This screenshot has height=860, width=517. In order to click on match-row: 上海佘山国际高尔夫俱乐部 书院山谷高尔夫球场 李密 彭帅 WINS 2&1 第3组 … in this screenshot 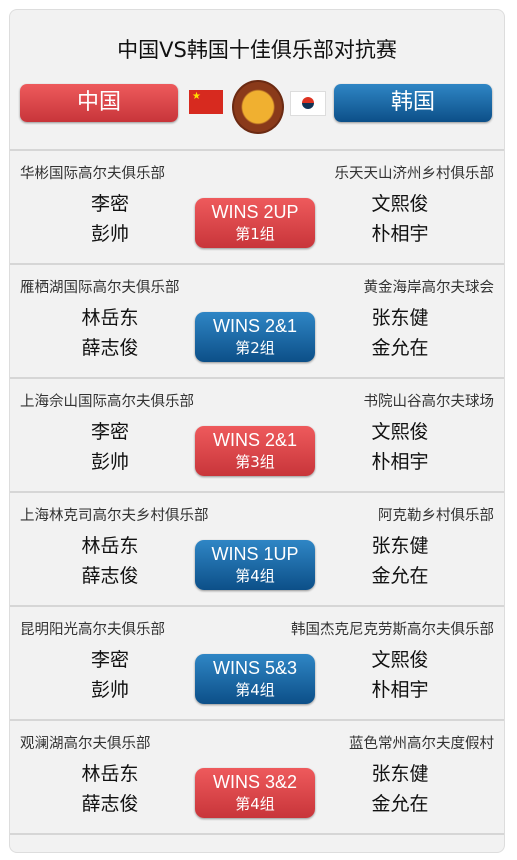, I will do `click(257, 436)`.